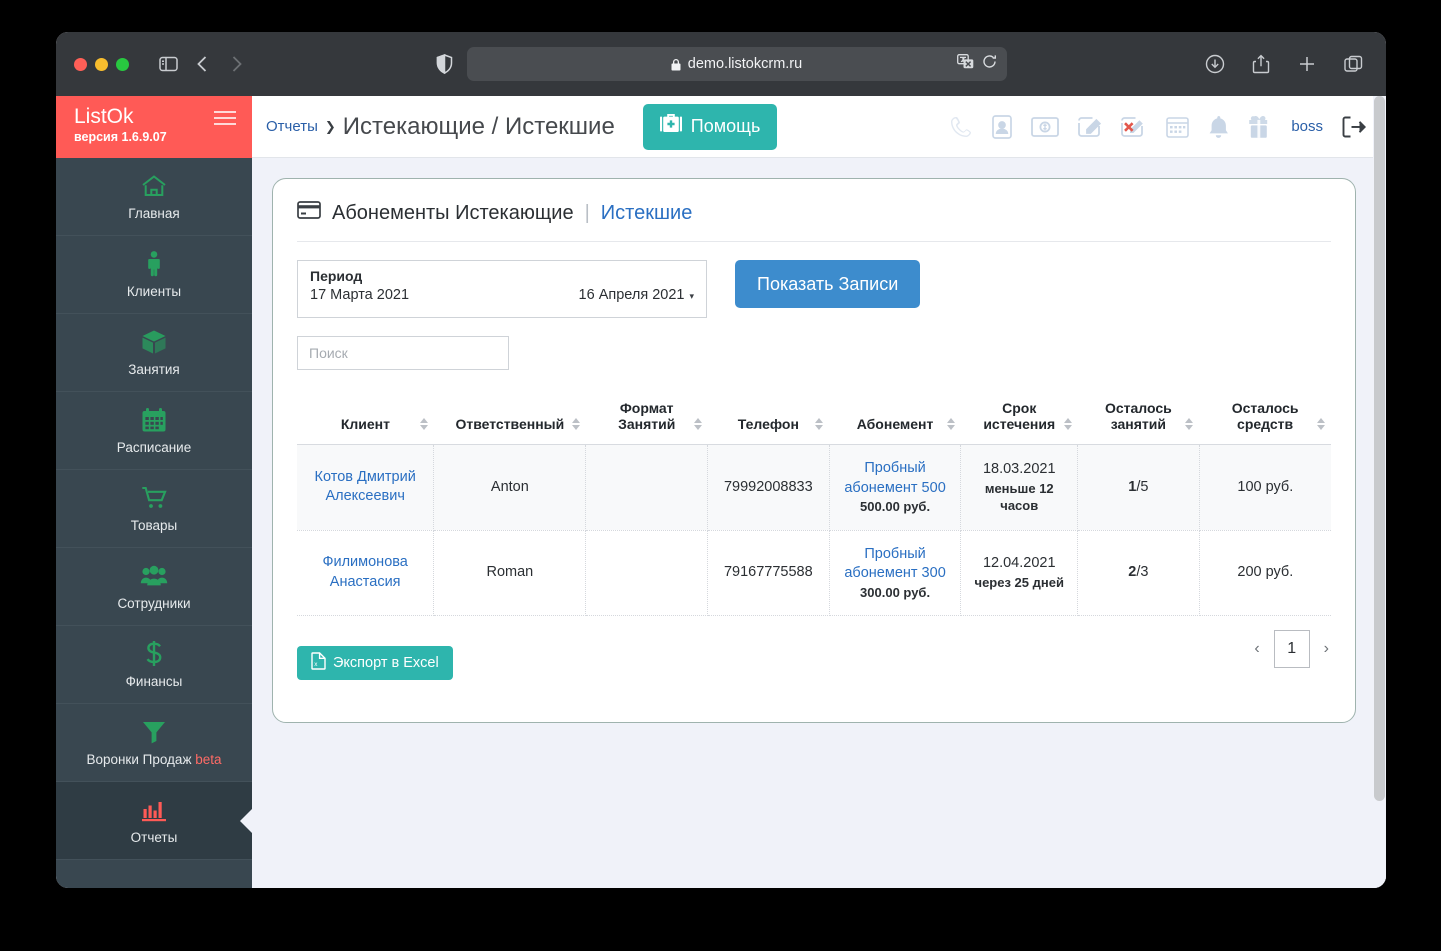  What do you see at coordinates (154, 603) in the screenshot?
I see `sidebar-item-label: Сотрудники` at bounding box center [154, 603].